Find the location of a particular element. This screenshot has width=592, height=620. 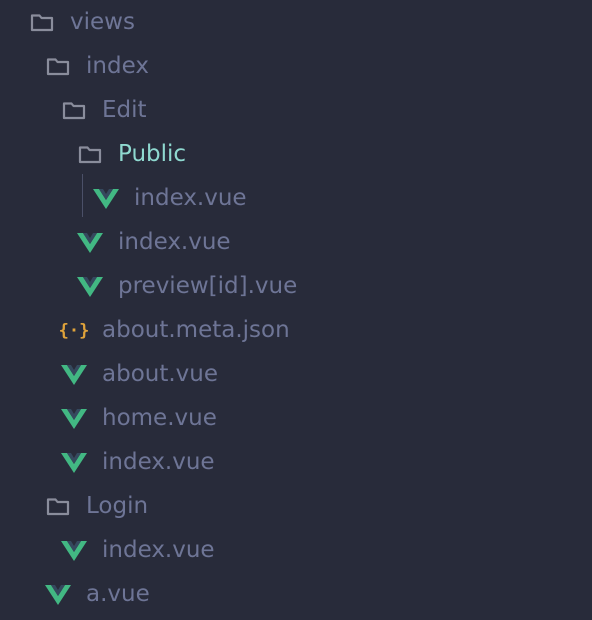

tree-item-label: views is located at coordinates (102, 22).